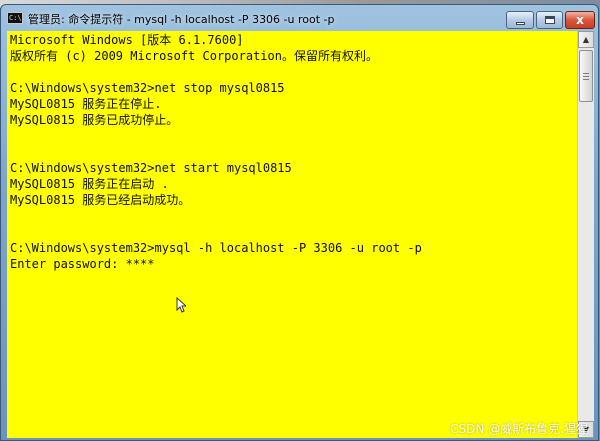  Describe the element at coordinates (181, 305) in the screenshot. I see `mouse-pointer-icon` at that location.